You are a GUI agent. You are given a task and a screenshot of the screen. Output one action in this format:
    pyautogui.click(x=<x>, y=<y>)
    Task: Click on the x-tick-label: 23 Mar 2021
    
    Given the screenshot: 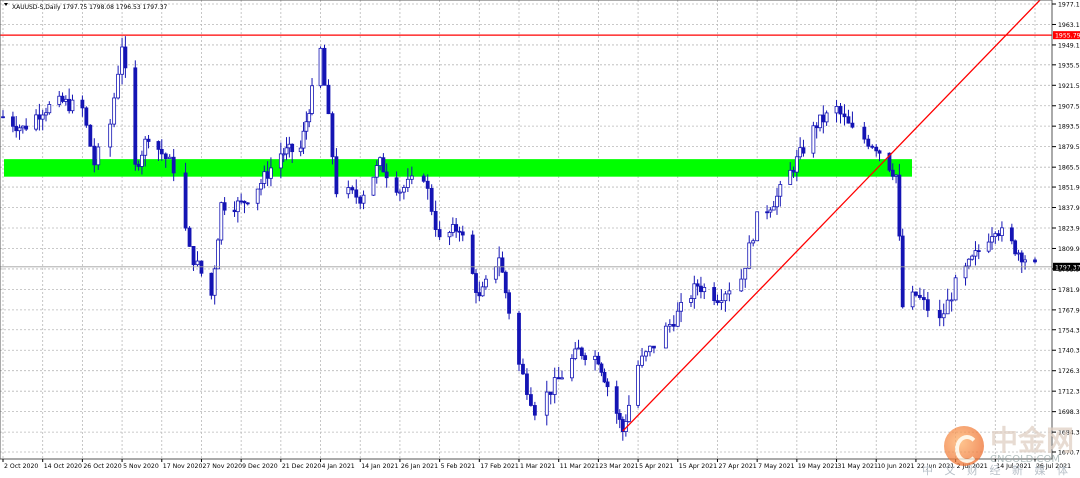 What is the action you would take?
    pyautogui.click(x=618, y=466)
    